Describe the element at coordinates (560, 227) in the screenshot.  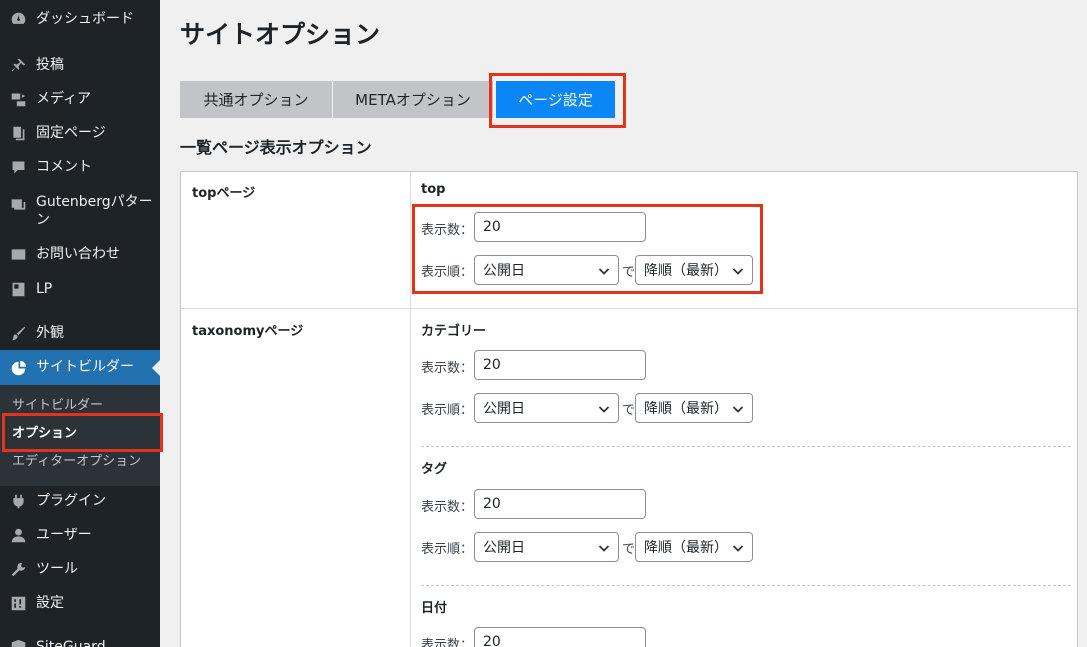
I see `top-count-input: 20` at that location.